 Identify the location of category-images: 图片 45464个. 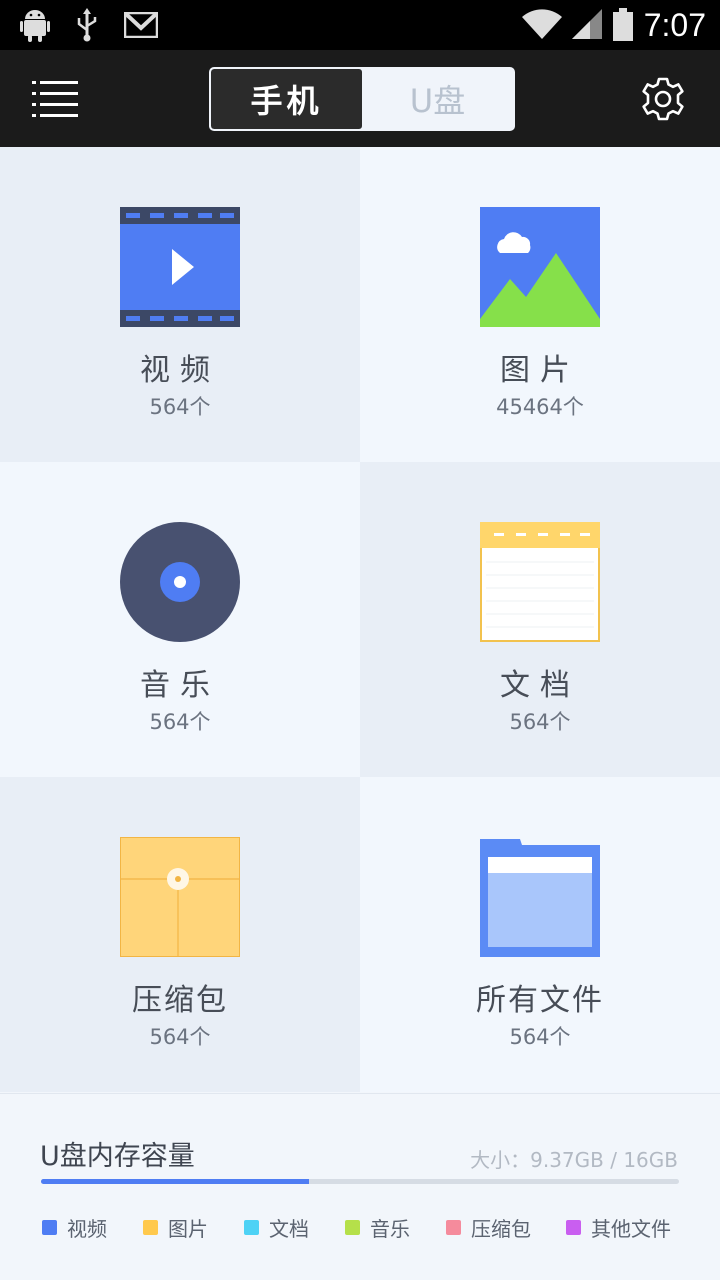
(540, 304).